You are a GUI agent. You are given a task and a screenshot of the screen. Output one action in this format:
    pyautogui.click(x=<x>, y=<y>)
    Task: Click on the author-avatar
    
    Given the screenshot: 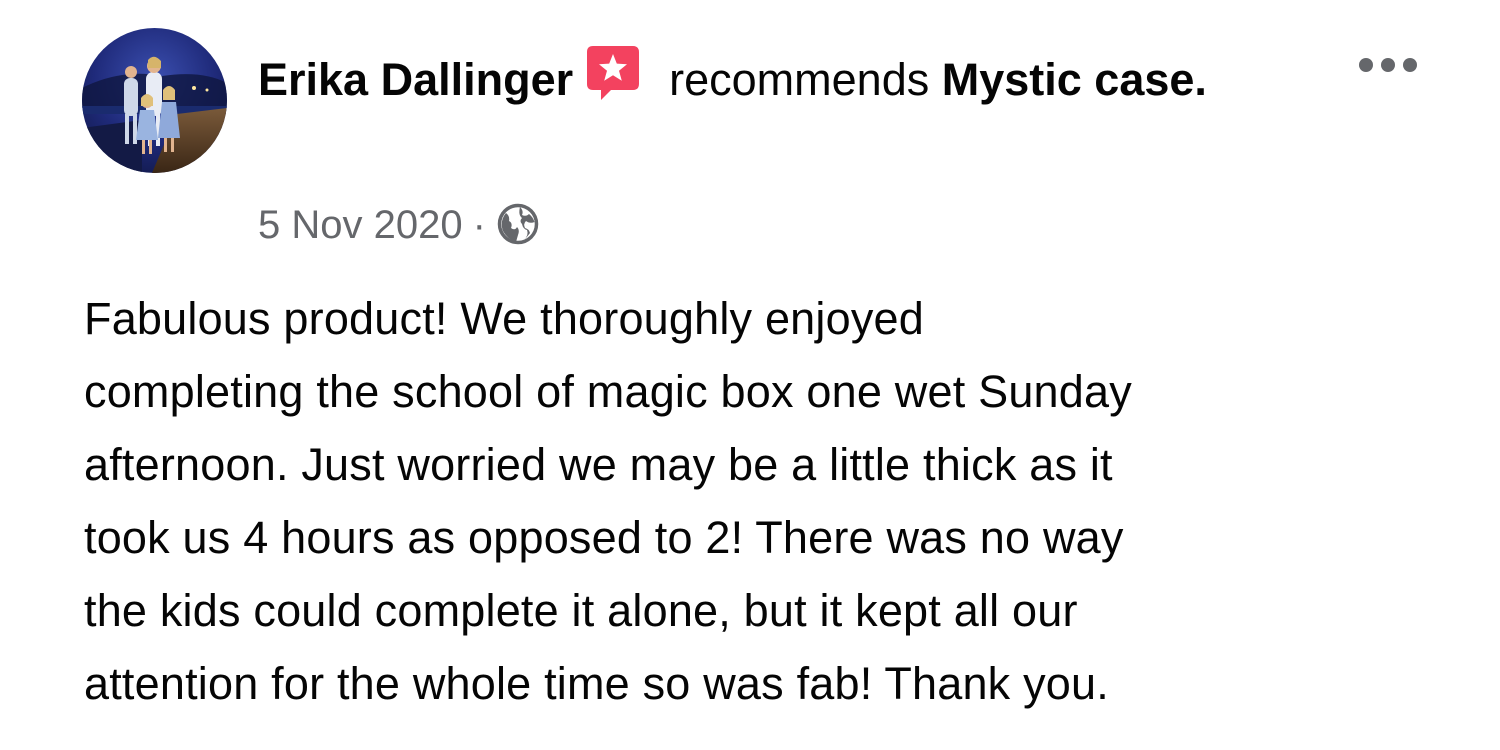 What is the action you would take?
    pyautogui.click(x=154, y=100)
    